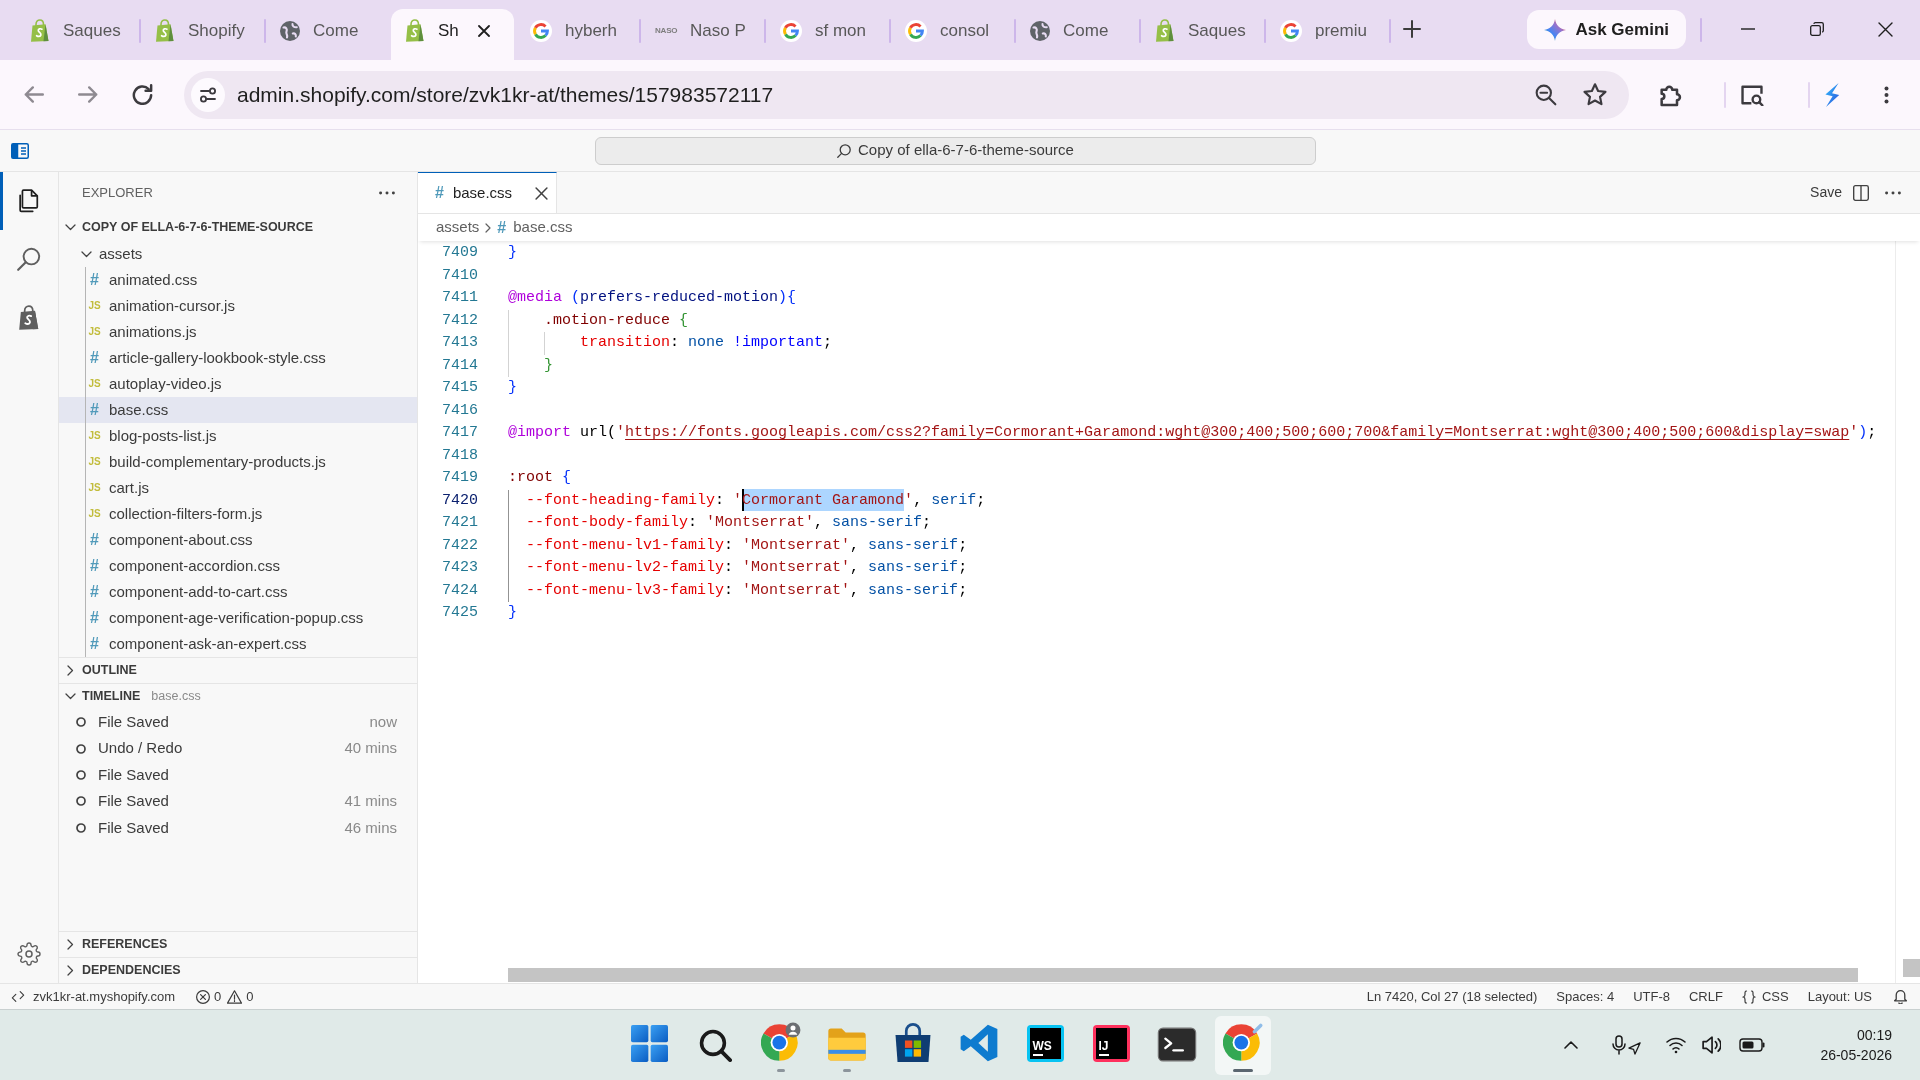 The height and width of the screenshot is (1080, 1920). I want to click on taskbar-button: WS, so click(1045, 1045).